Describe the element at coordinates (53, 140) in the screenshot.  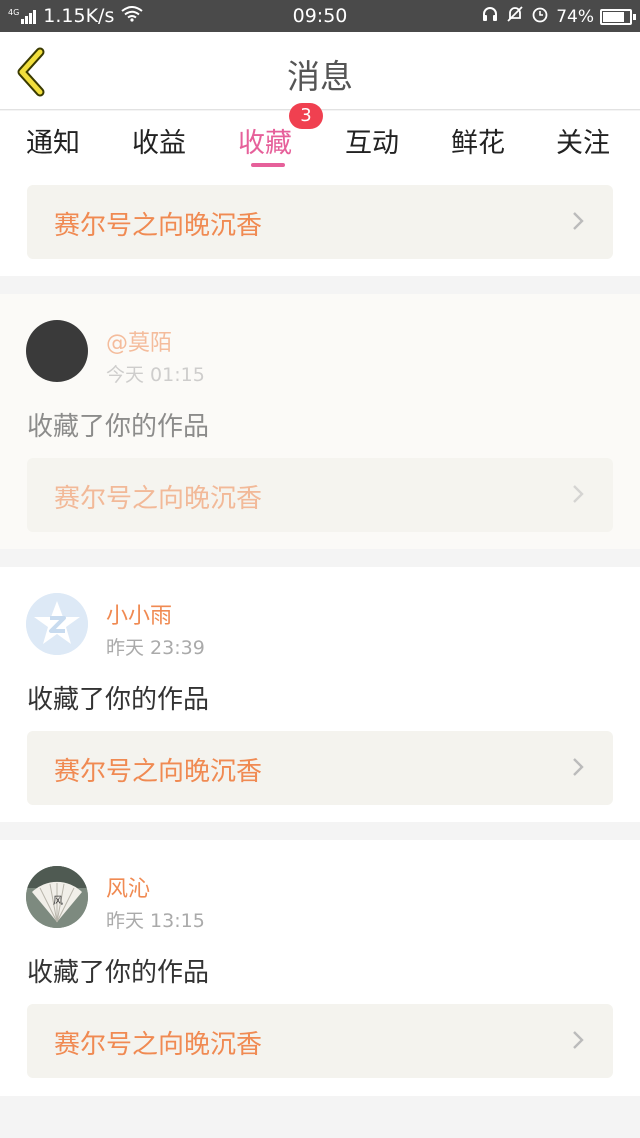
I see `tab-notice: 通知` at that location.